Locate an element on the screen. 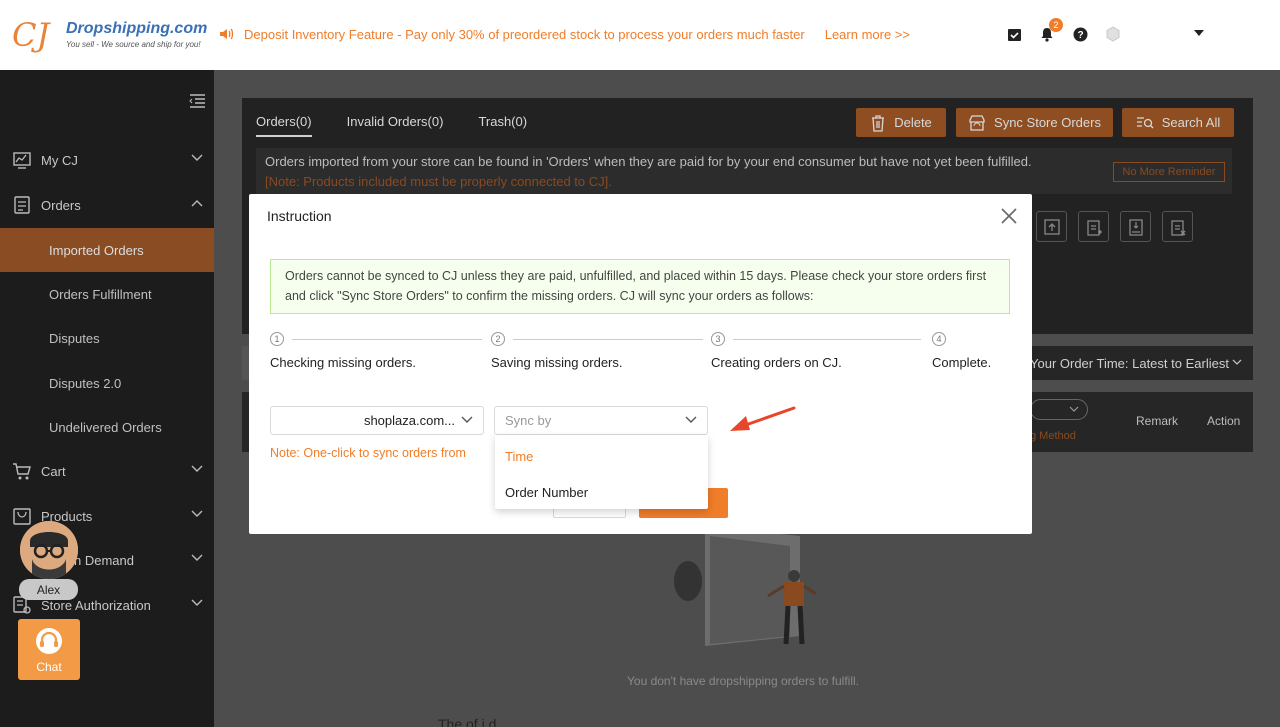 This screenshot has width=1280, height=727. sort-order-label: Your Order Time: Latest to Earliest is located at coordinates (1129, 363).